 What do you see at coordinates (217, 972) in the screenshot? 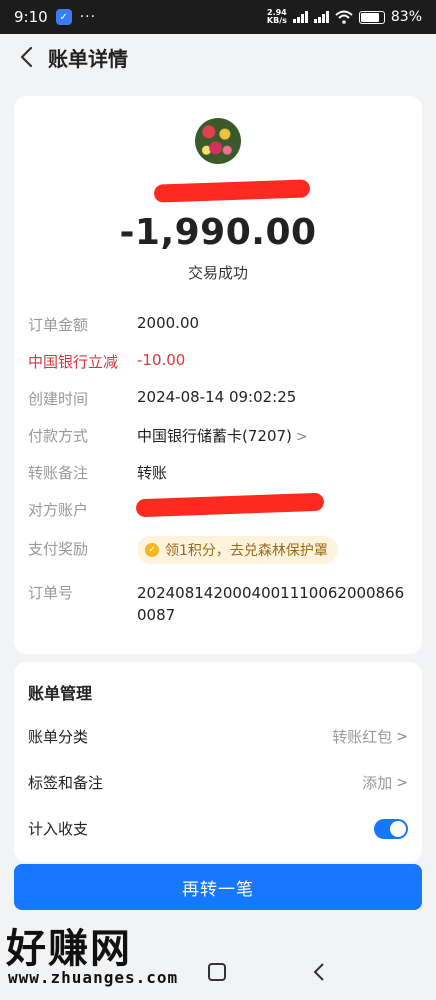
I see `home-icon` at bounding box center [217, 972].